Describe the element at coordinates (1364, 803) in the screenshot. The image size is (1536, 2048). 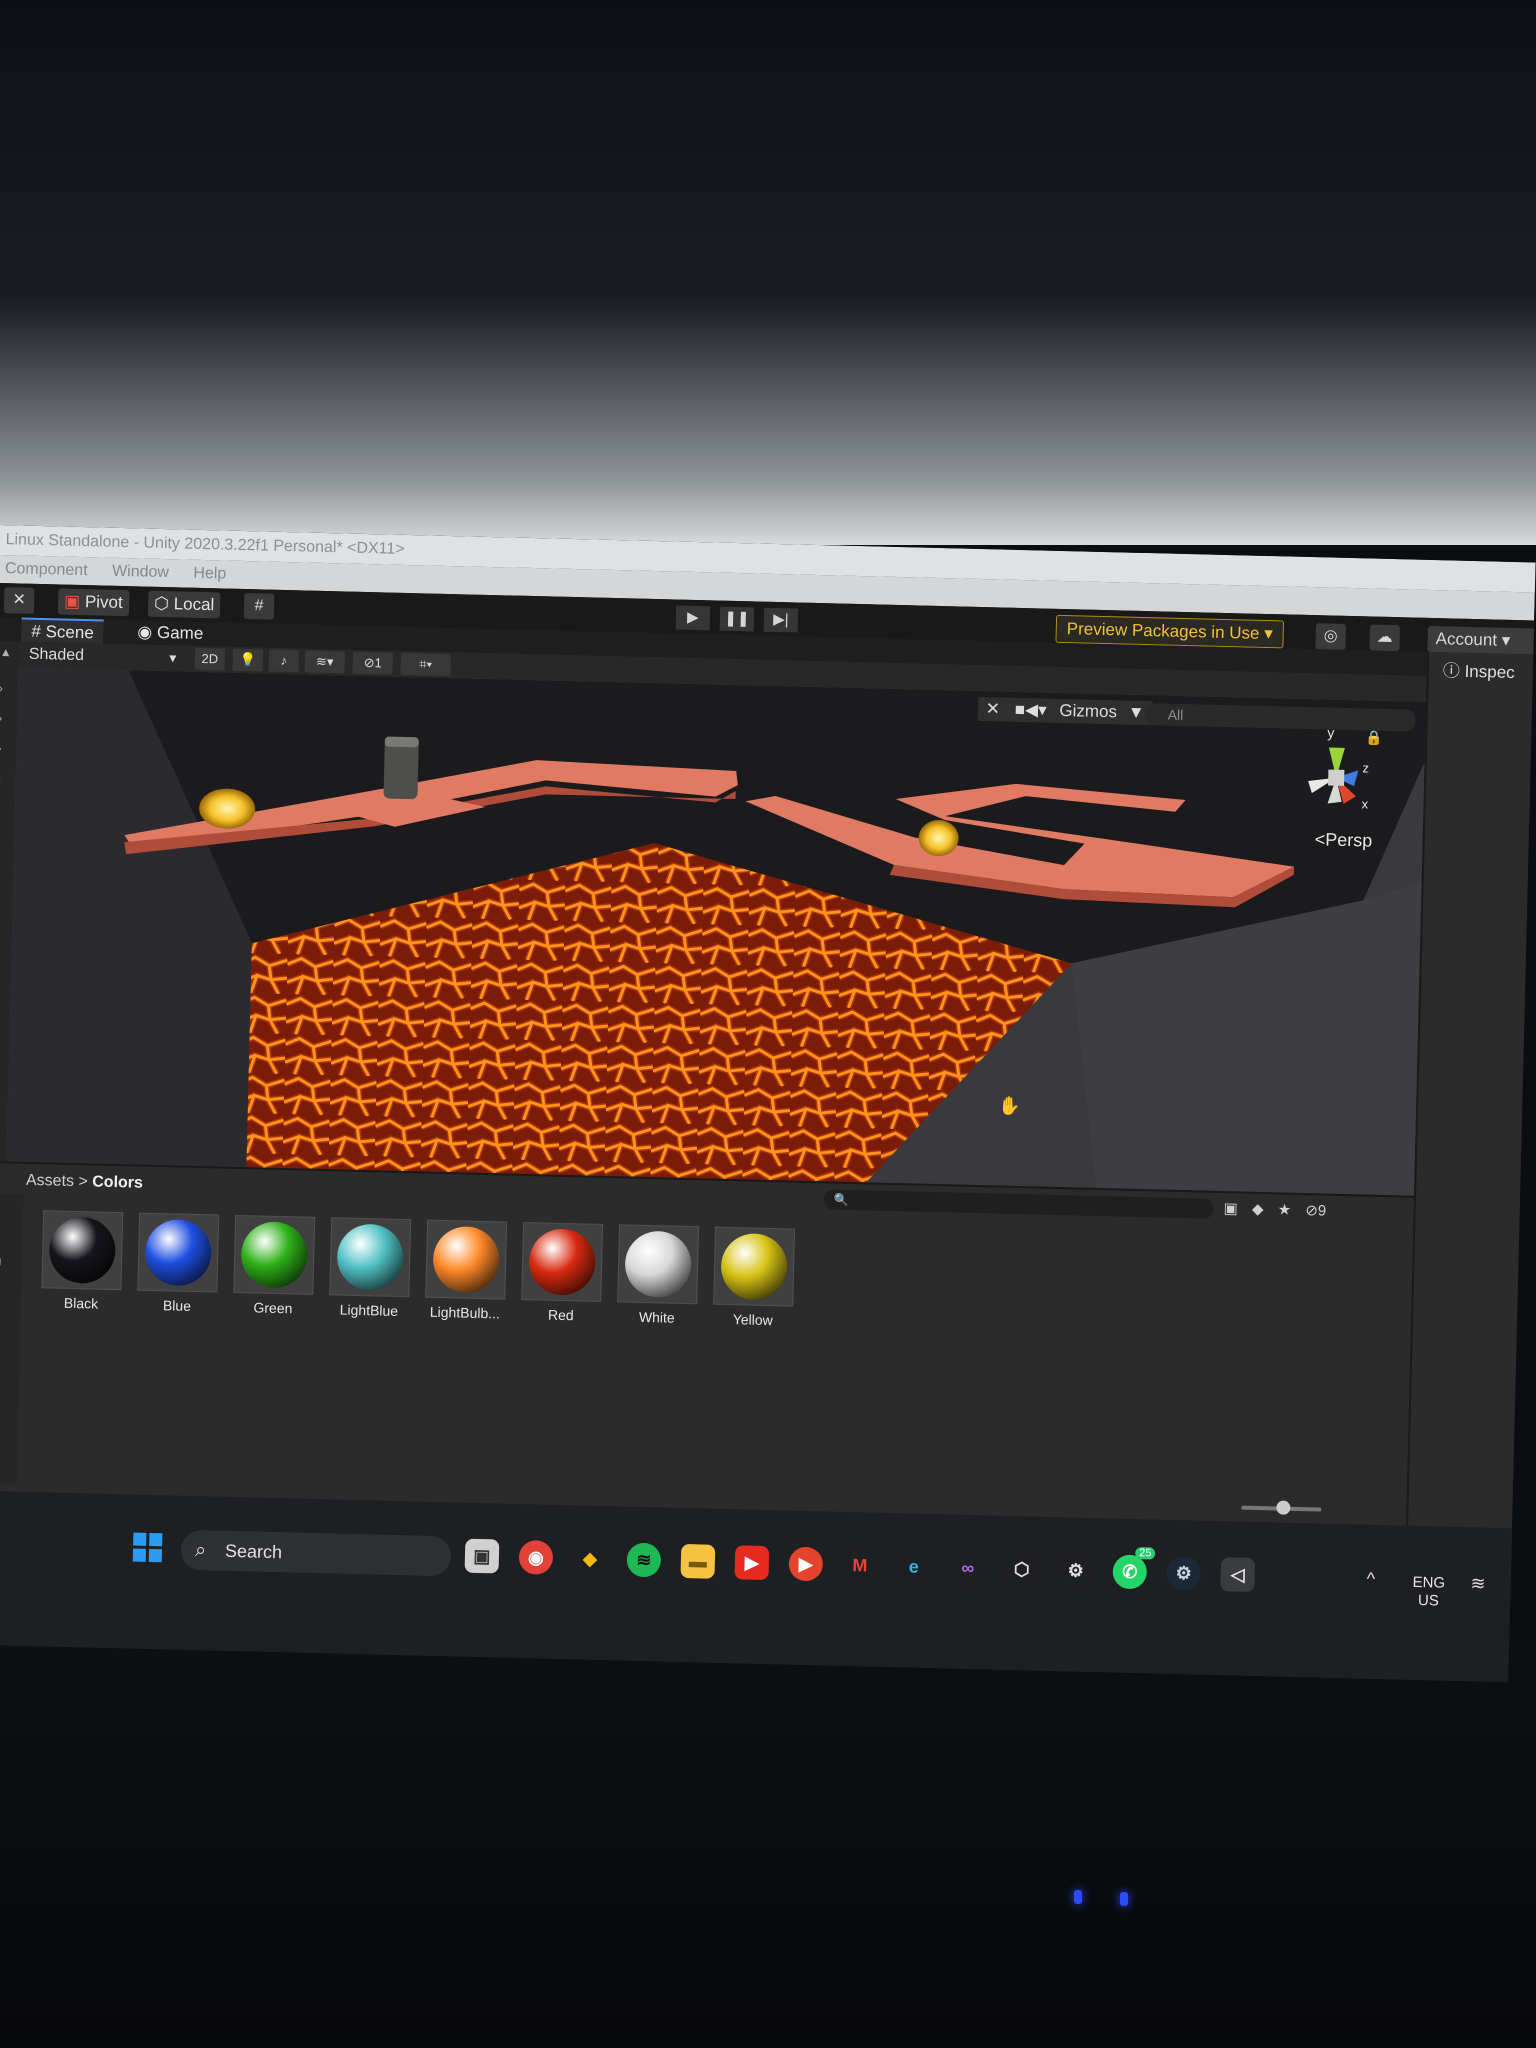
I see `gizmo-x-label: x` at that location.